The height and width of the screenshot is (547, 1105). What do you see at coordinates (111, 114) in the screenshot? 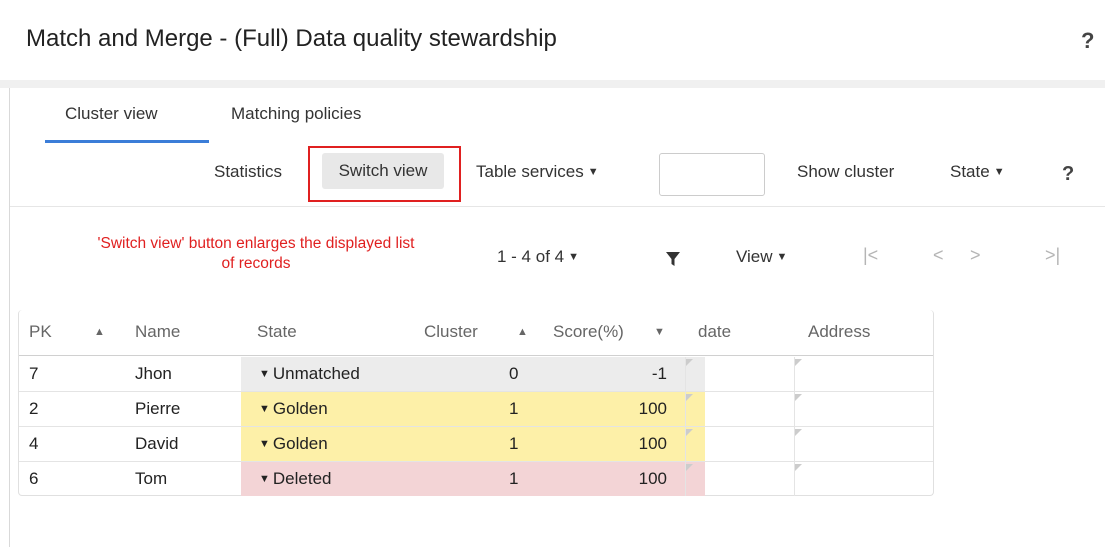
I see `tab-cluster-view: Cluster view` at bounding box center [111, 114].